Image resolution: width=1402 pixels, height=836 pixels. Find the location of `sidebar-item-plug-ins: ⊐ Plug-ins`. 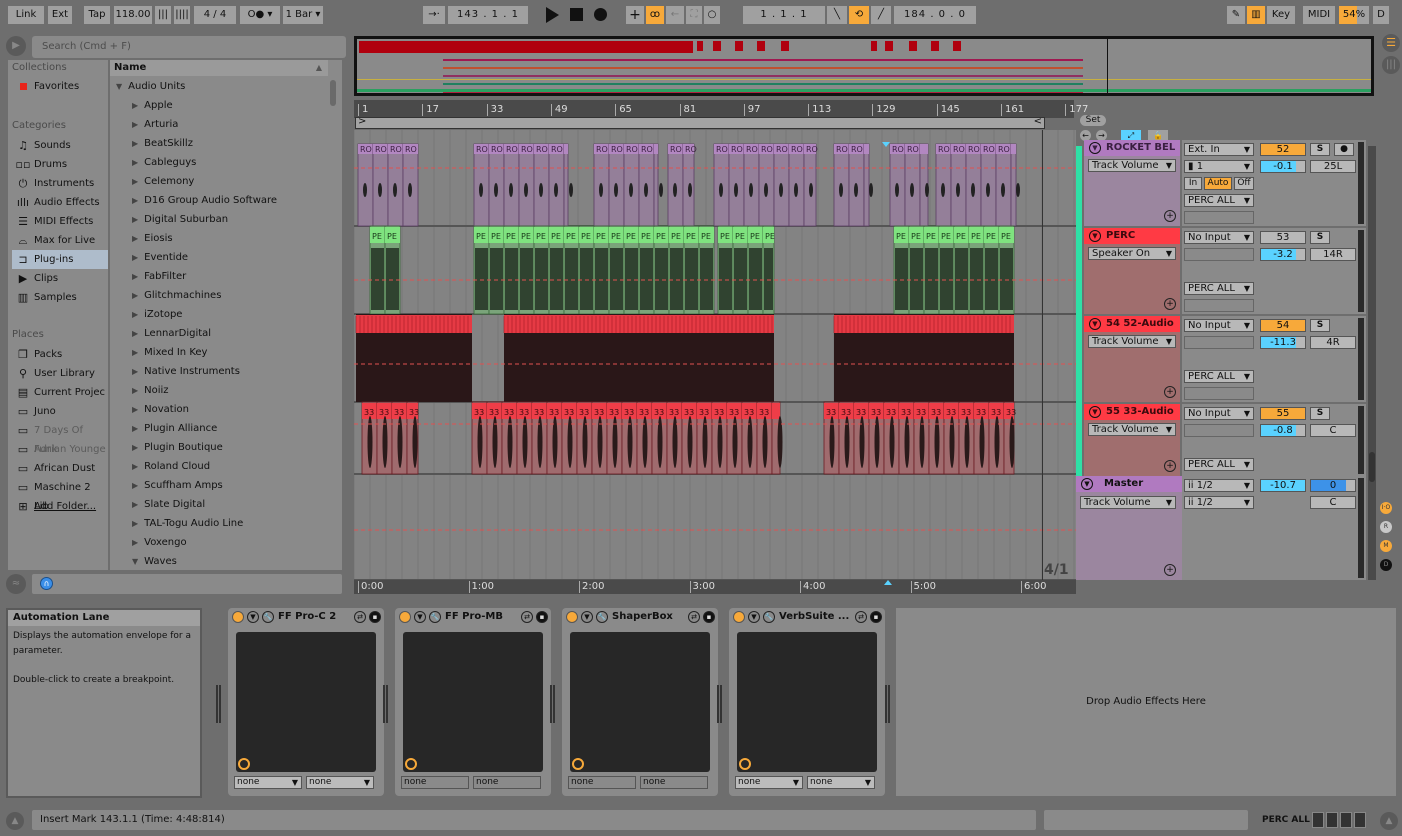

sidebar-item-plug-ins: ⊐ Plug-ins is located at coordinates (60, 259).